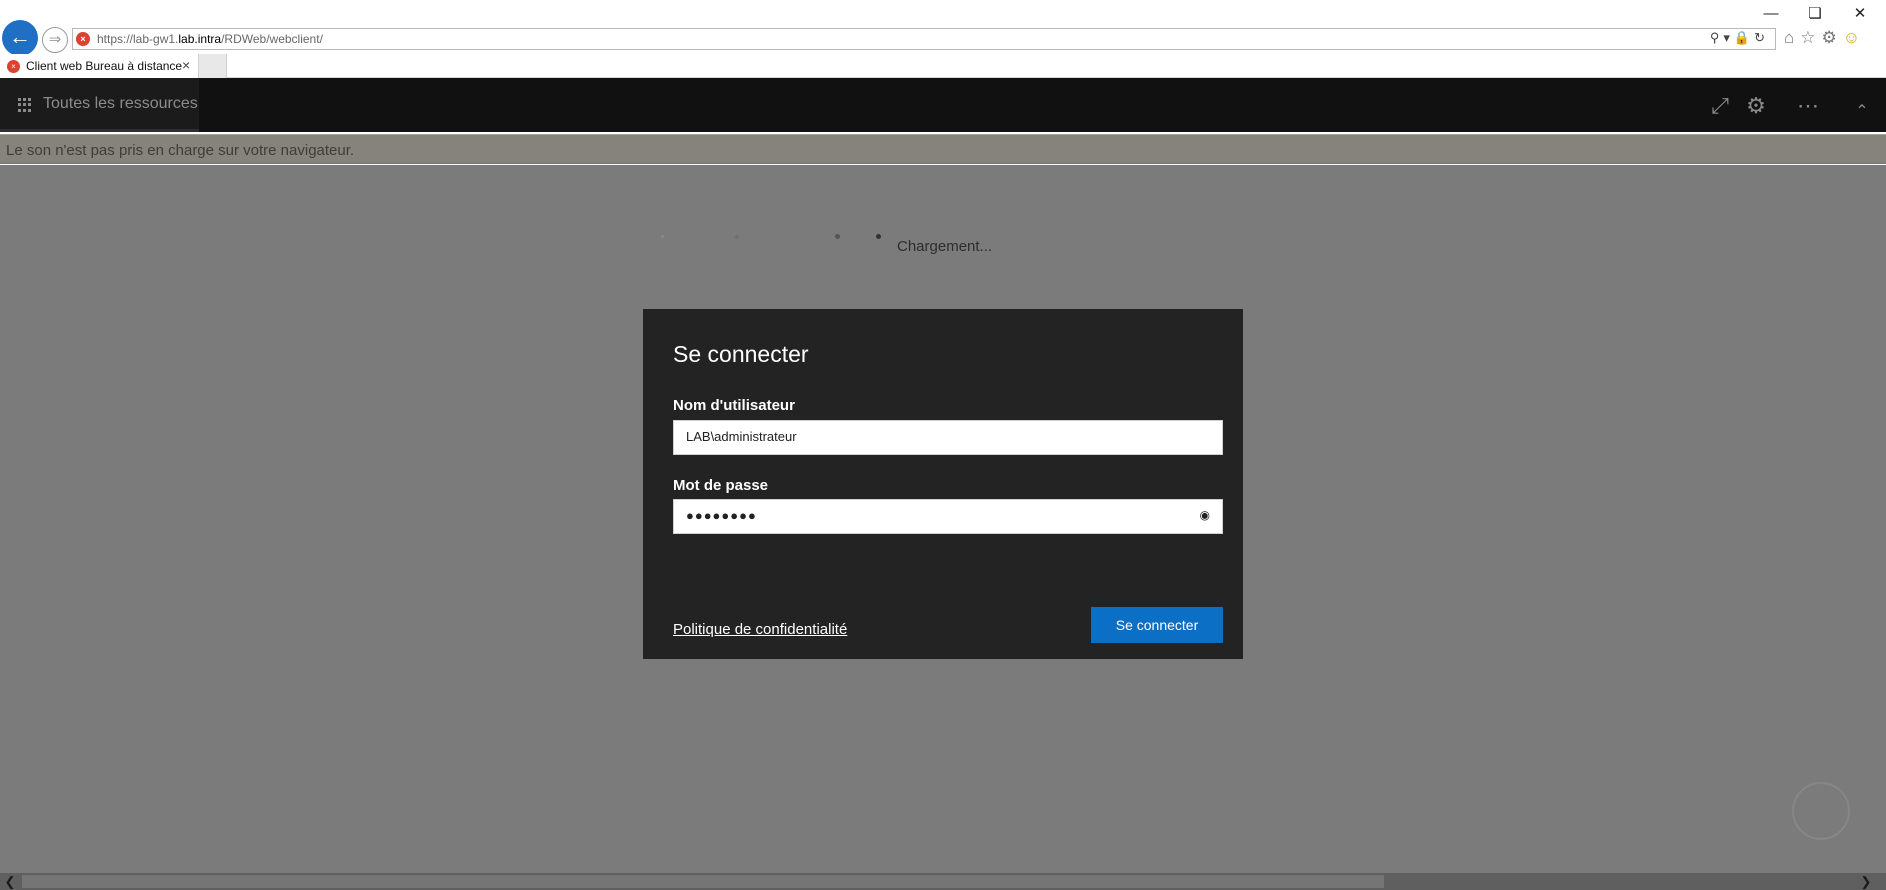 The image size is (1886, 890). What do you see at coordinates (1761, 37) in the screenshot?
I see `refresh-icon: ↻` at bounding box center [1761, 37].